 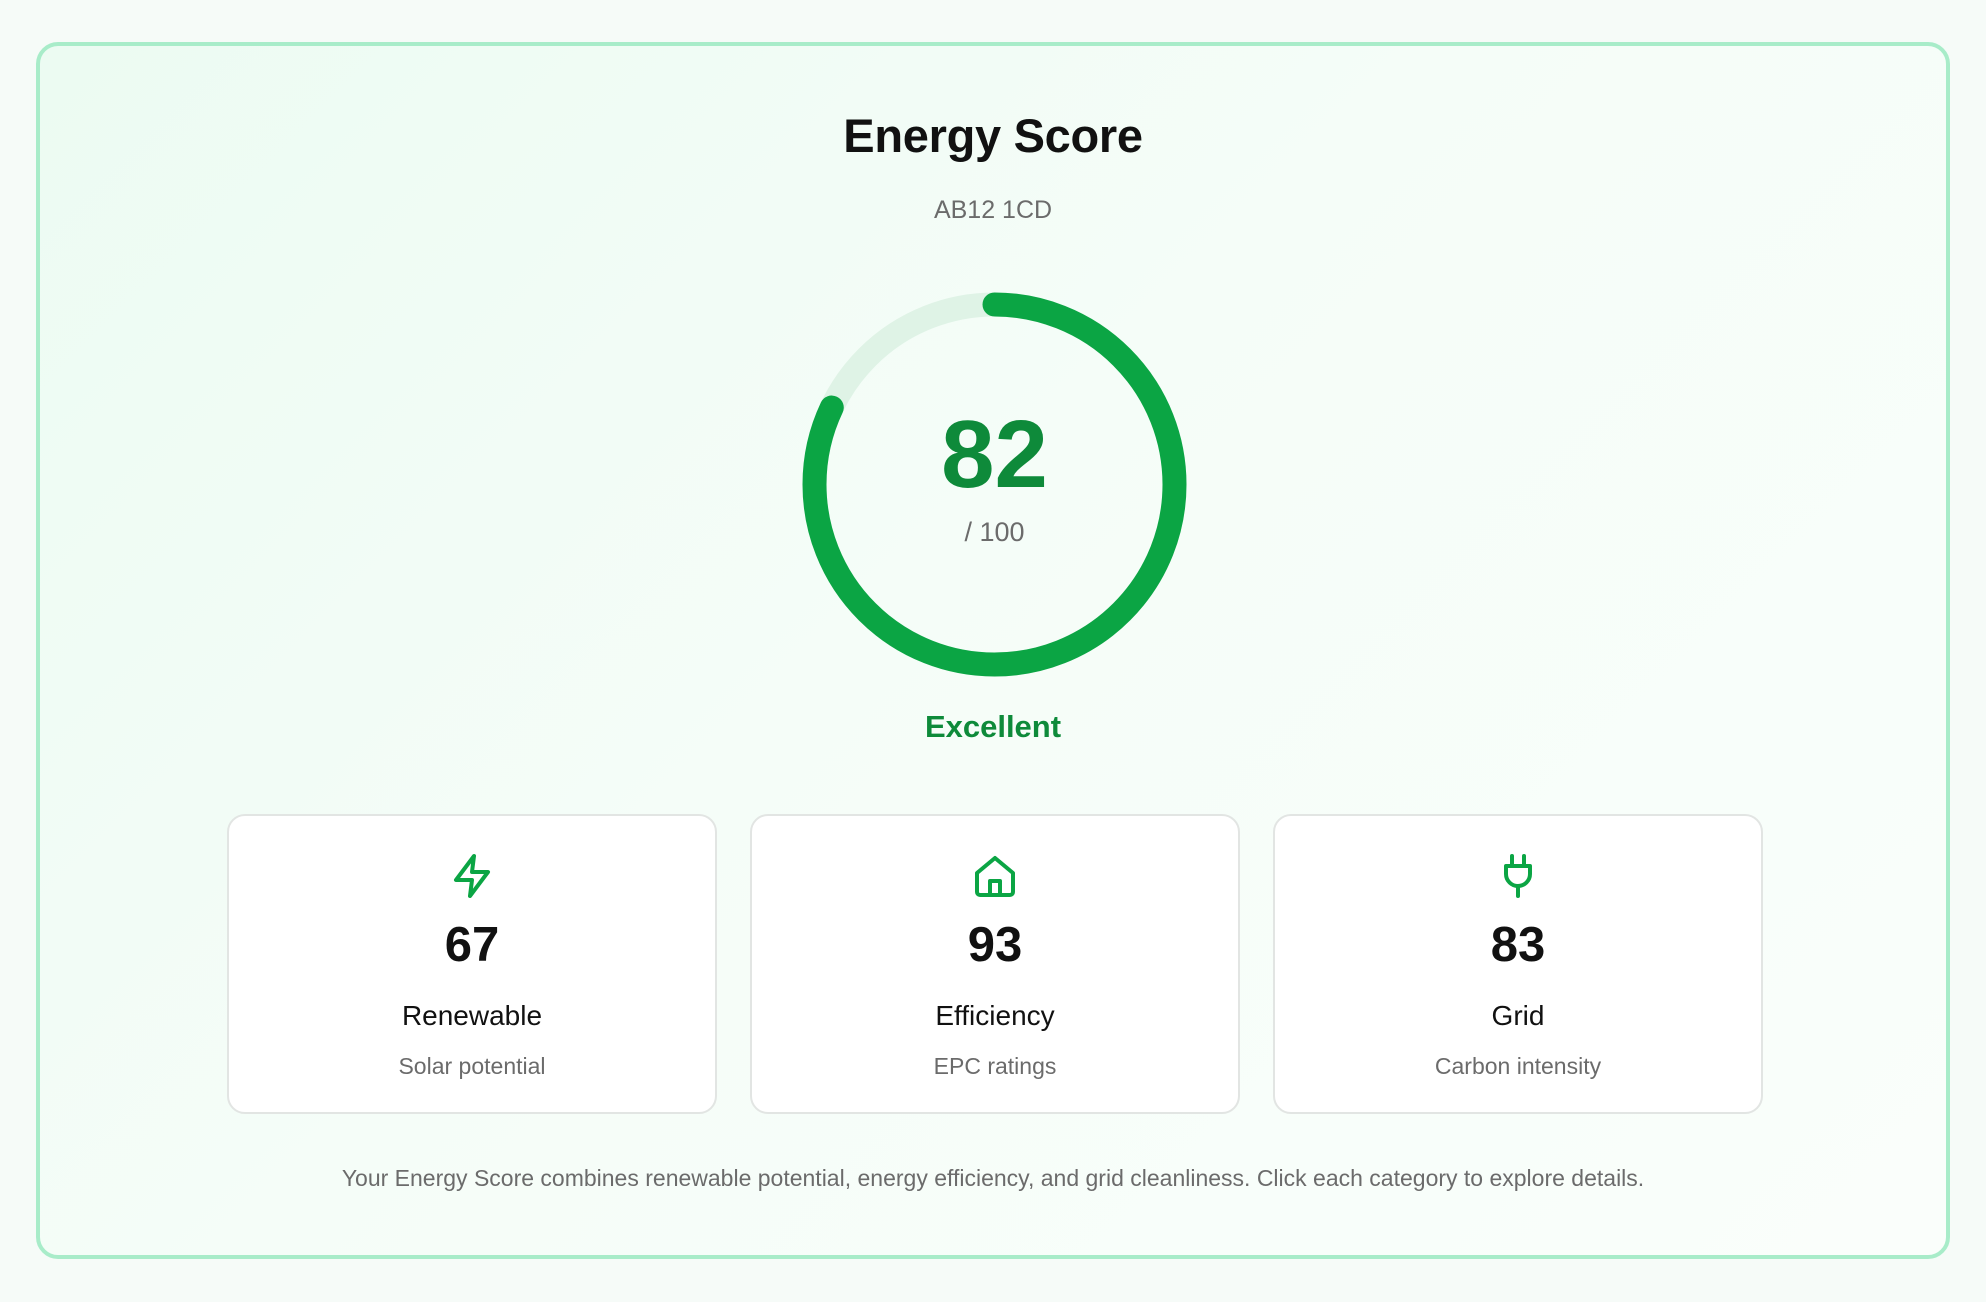 I want to click on score-ring: 82 / 100, so click(x=994, y=484).